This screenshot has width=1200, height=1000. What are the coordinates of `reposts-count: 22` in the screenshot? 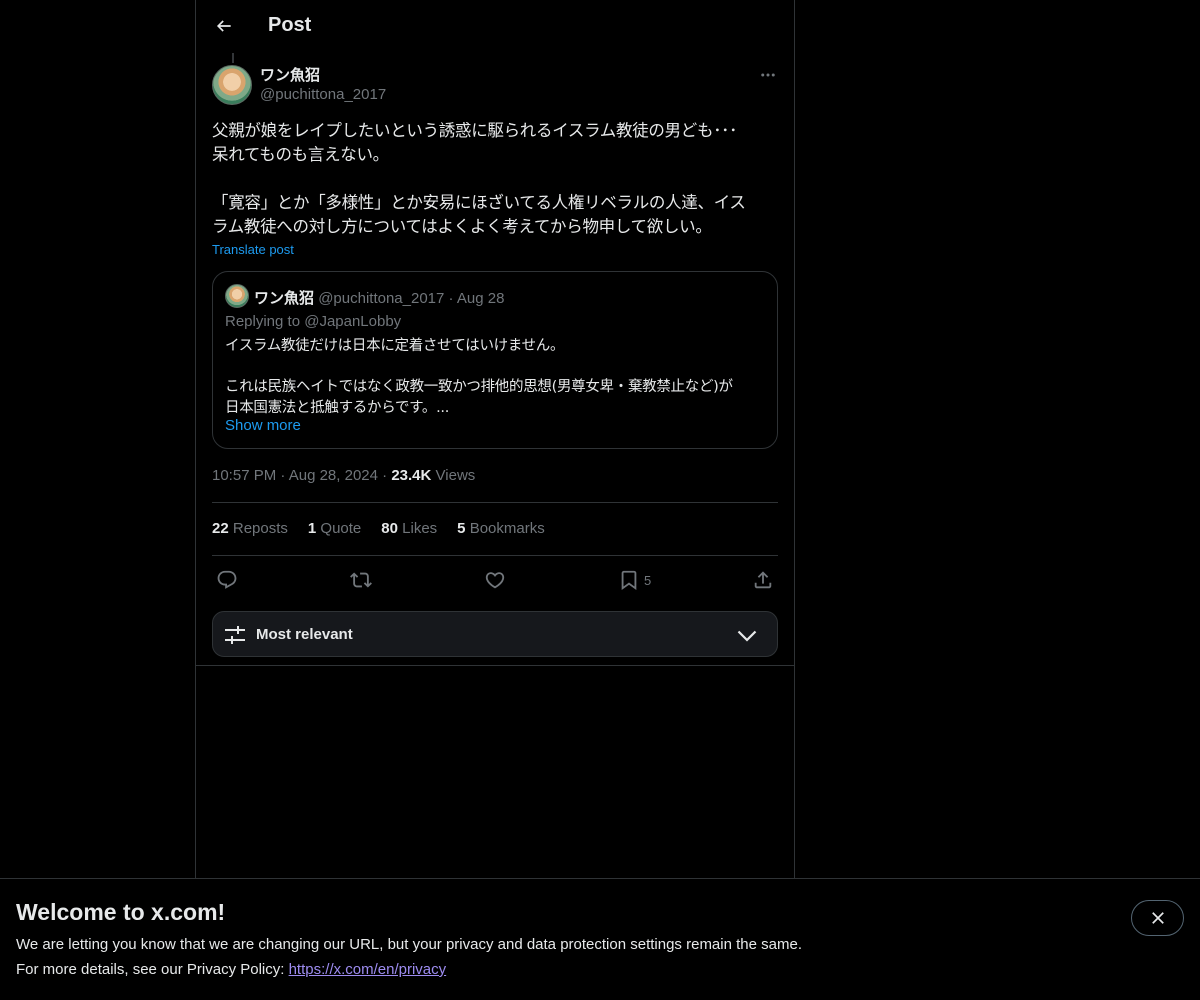 It's located at (220, 528).